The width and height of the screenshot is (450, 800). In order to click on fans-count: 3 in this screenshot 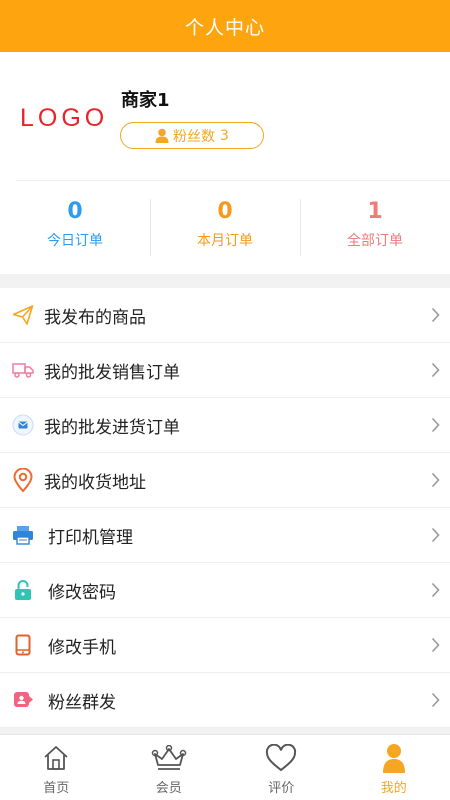, I will do `click(224, 135)`.